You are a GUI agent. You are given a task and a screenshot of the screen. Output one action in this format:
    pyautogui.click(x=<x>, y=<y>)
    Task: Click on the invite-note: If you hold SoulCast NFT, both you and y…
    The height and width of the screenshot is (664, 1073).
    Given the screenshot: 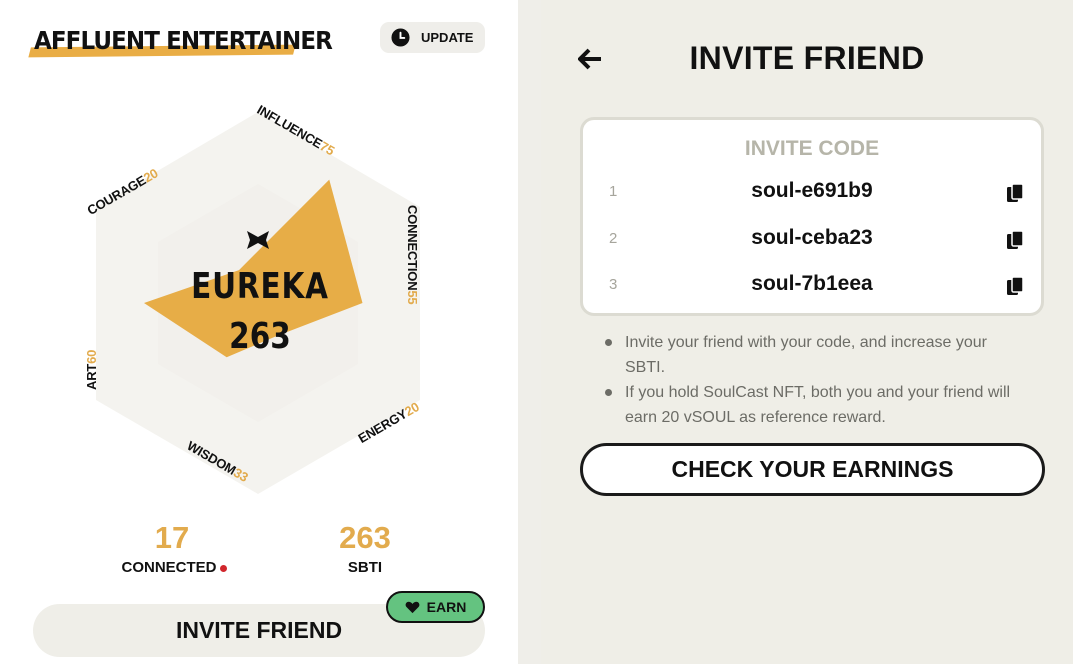 What is the action you would take?
    pyautogui.click(x=810, y=405)
    